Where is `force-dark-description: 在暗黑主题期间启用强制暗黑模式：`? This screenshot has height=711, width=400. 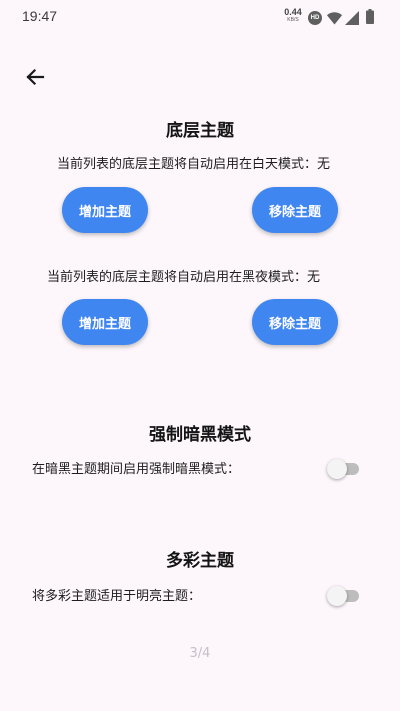 force-dark-description: 在暗黑主题期间启用强制暗黑模式： is located at coordinates (136, 469).